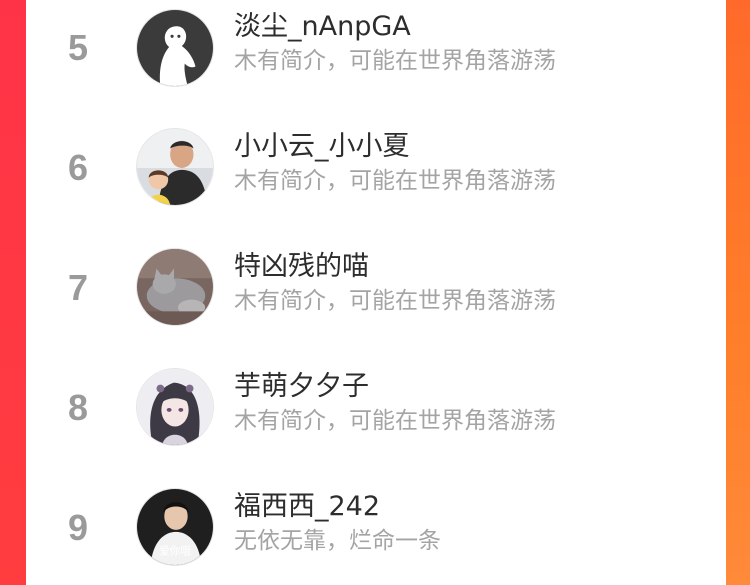  I want to click on rank-number: 8, so click(78, 407).